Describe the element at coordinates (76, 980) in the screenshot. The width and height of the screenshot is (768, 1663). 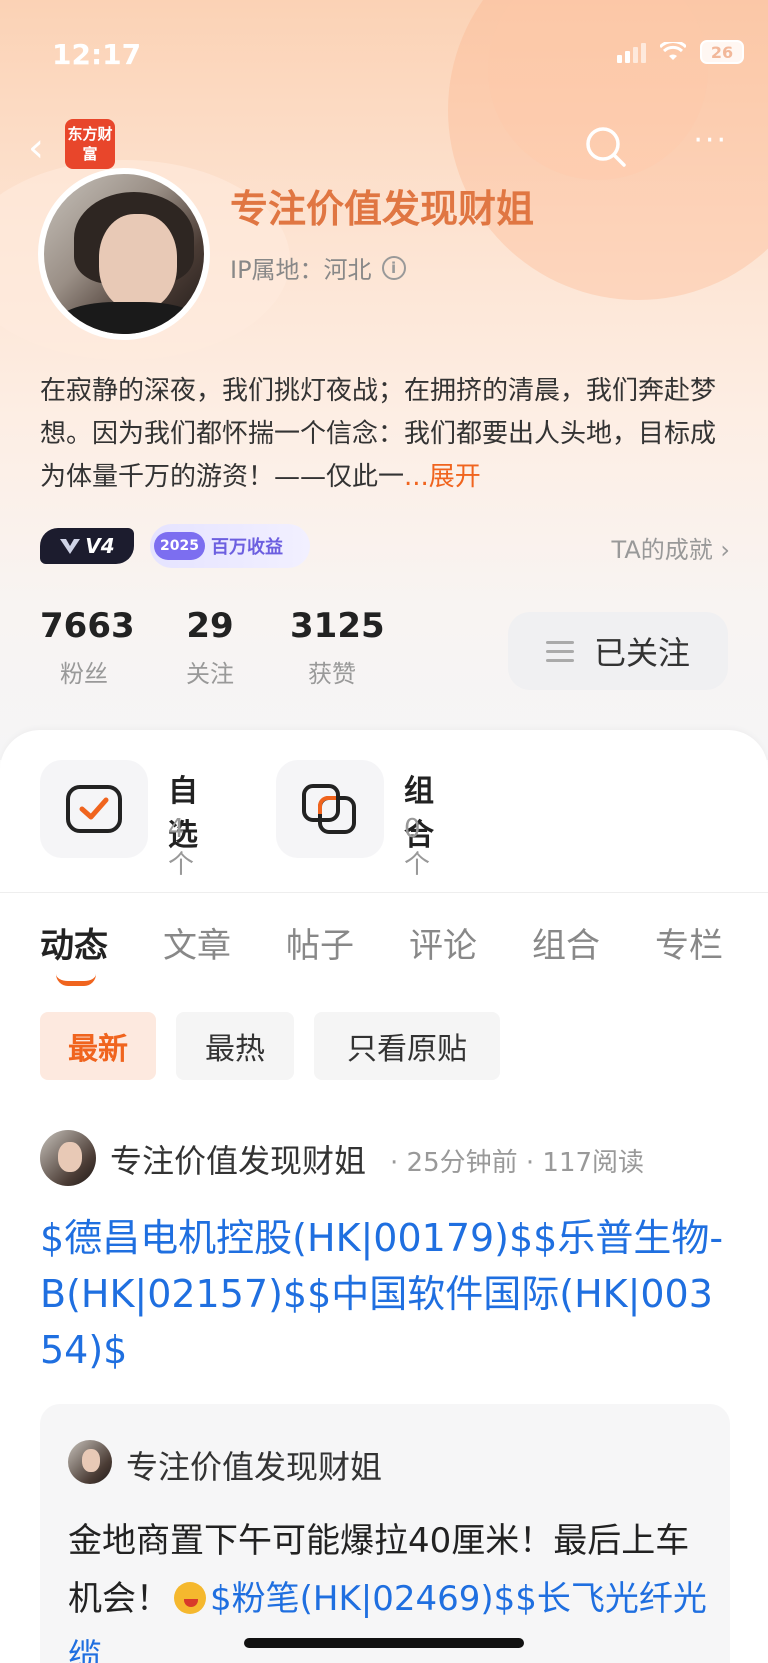
I see `active-tab-indicator` at that location.